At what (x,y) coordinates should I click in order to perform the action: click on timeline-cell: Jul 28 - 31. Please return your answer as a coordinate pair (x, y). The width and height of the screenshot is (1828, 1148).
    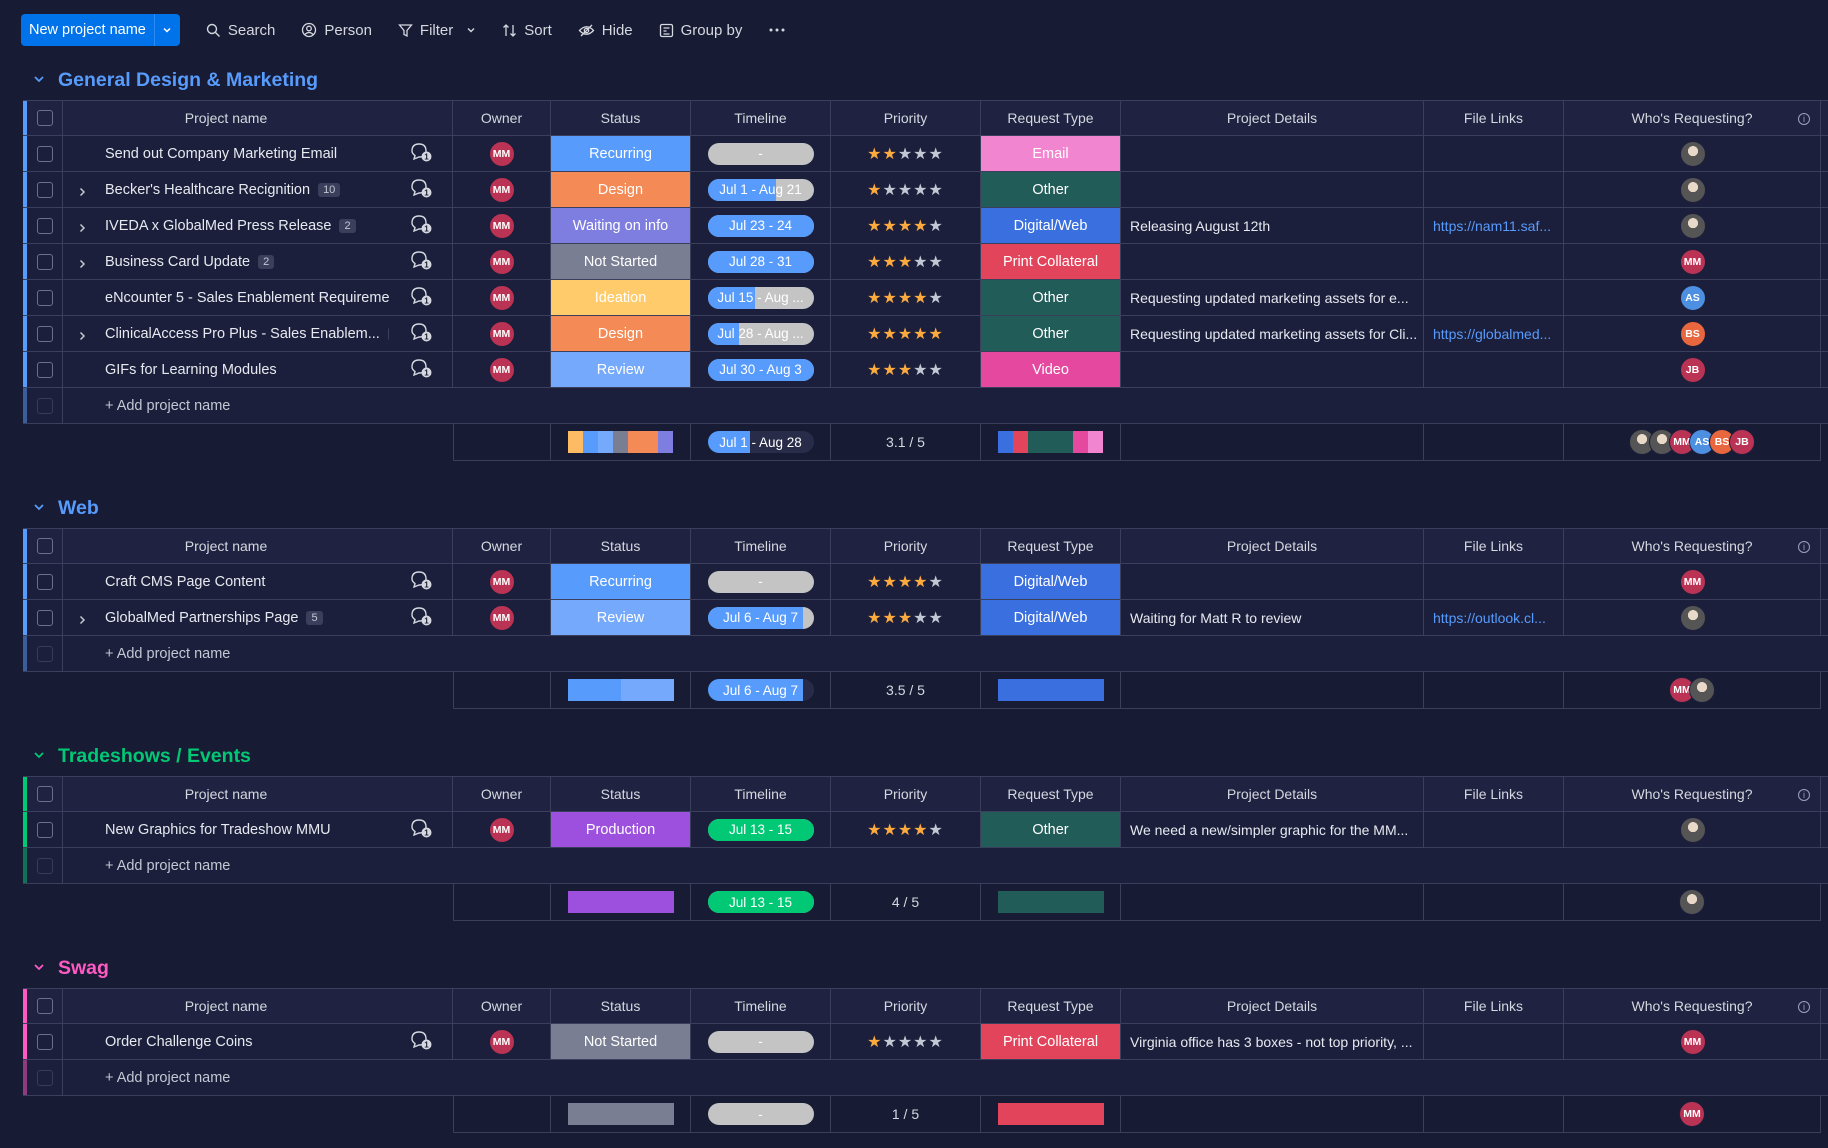
    Looking at the image, I should click on (761, 261).